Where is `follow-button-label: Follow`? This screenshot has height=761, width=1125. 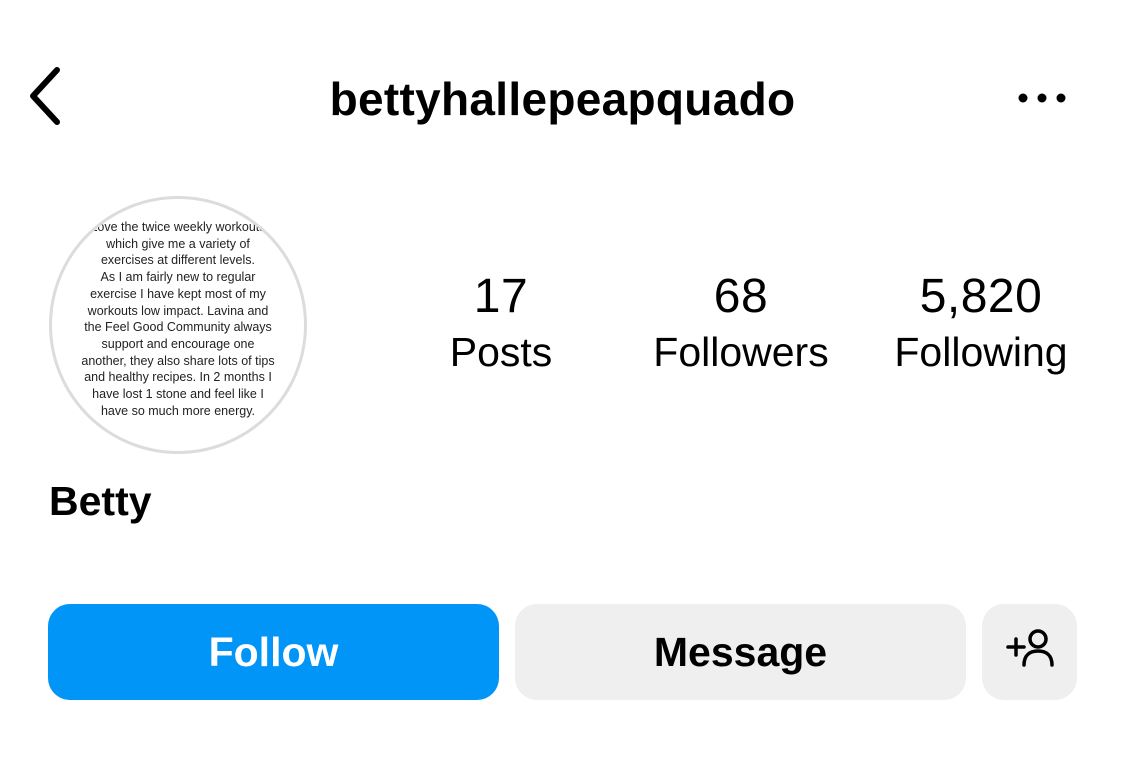
follow-button-label: Follow is located at coordinates (273, 651).